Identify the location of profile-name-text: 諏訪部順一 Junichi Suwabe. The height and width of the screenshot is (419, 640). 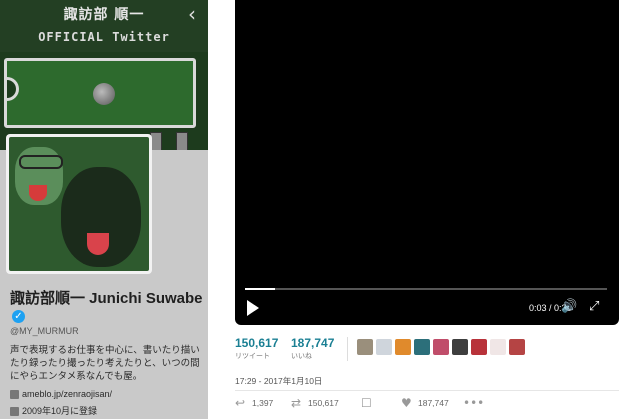
(106, 298).